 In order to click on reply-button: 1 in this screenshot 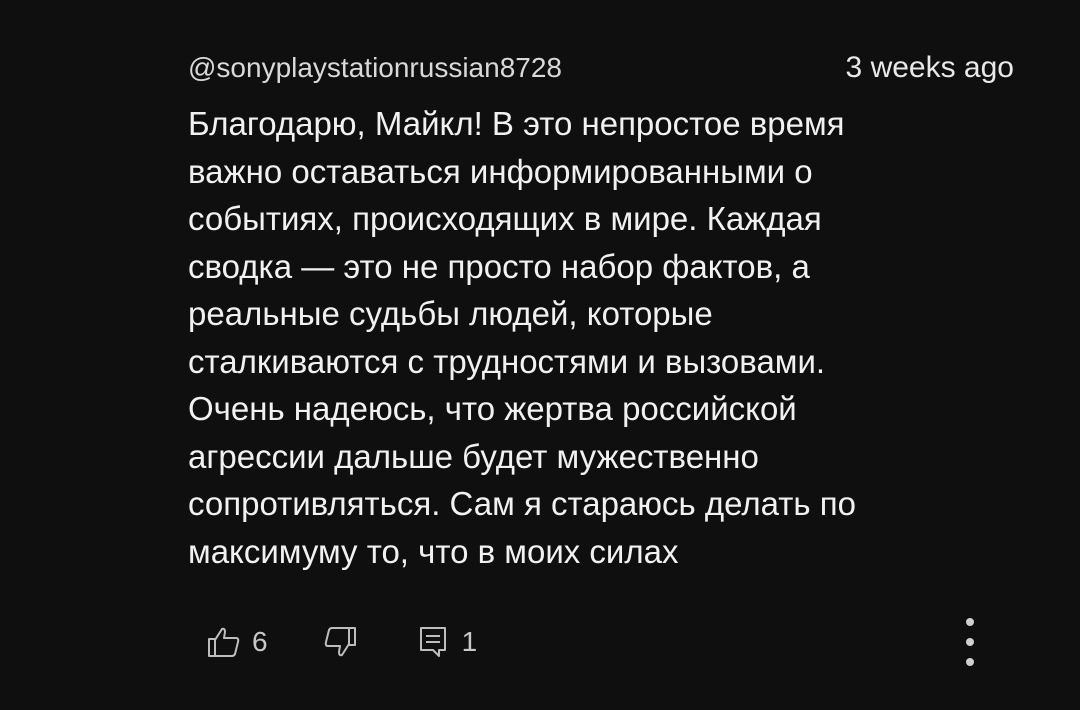, I will do `click(447, 642)`.